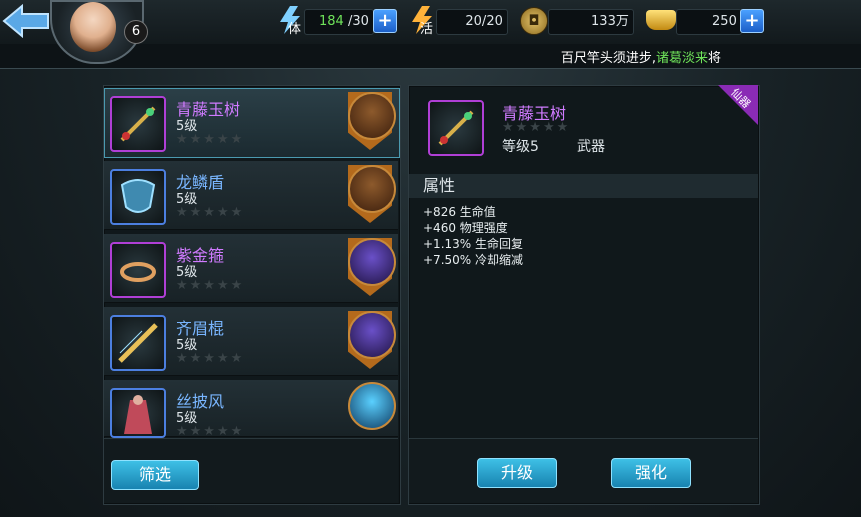 This screenshot has width=861, height=517. I want to click on vitality-text: 20/20, so click(484, 21).